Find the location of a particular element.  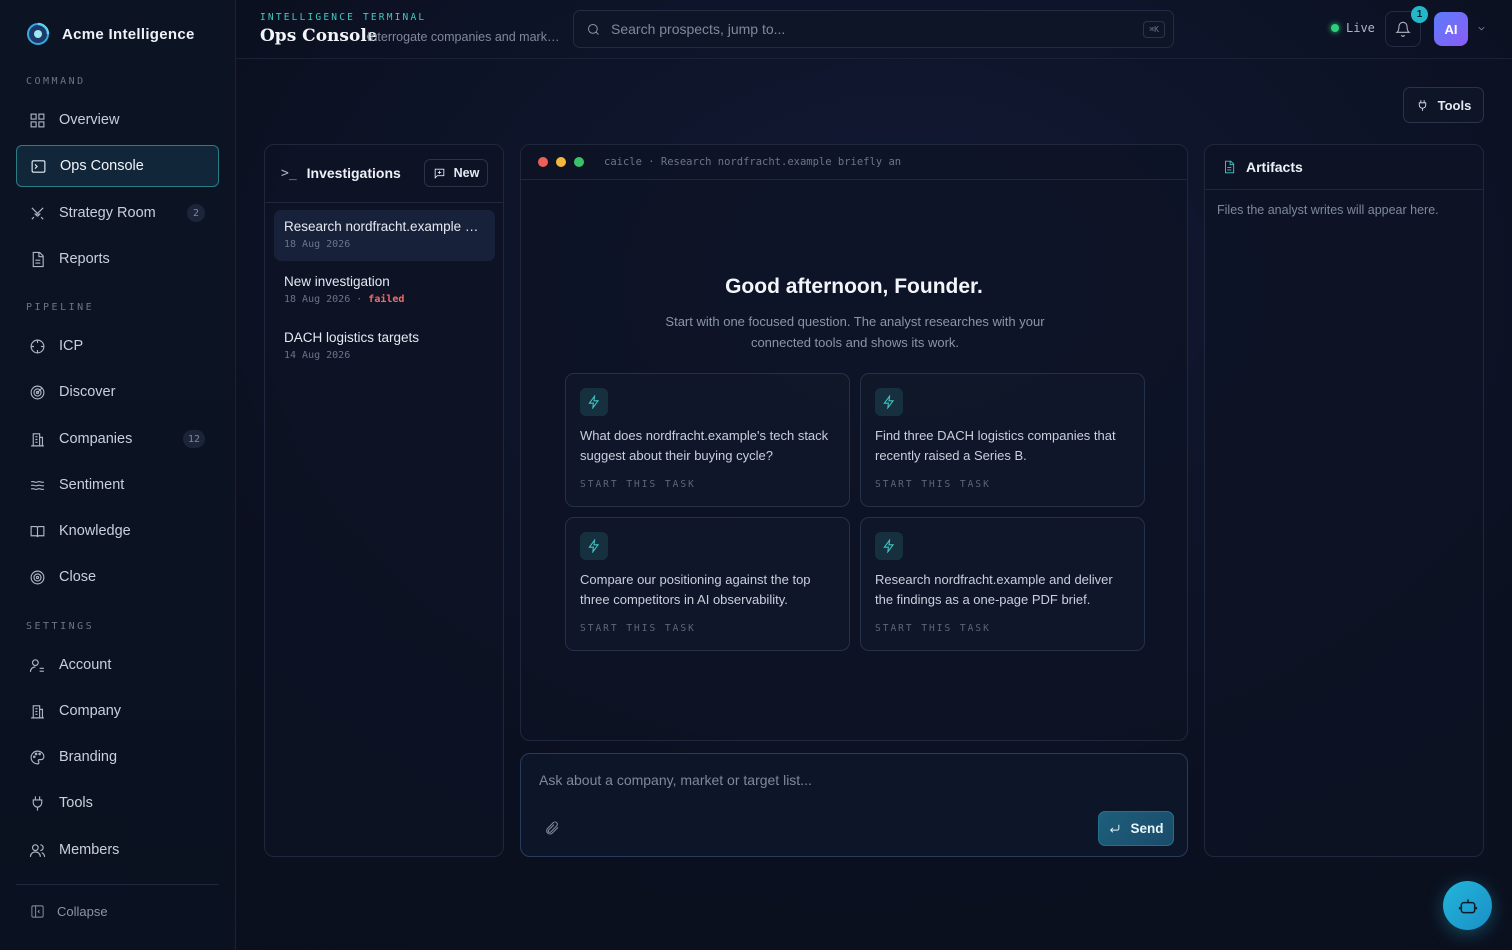

investigation-date: 14 Aug 2026 is located at coordinates (317, 355).